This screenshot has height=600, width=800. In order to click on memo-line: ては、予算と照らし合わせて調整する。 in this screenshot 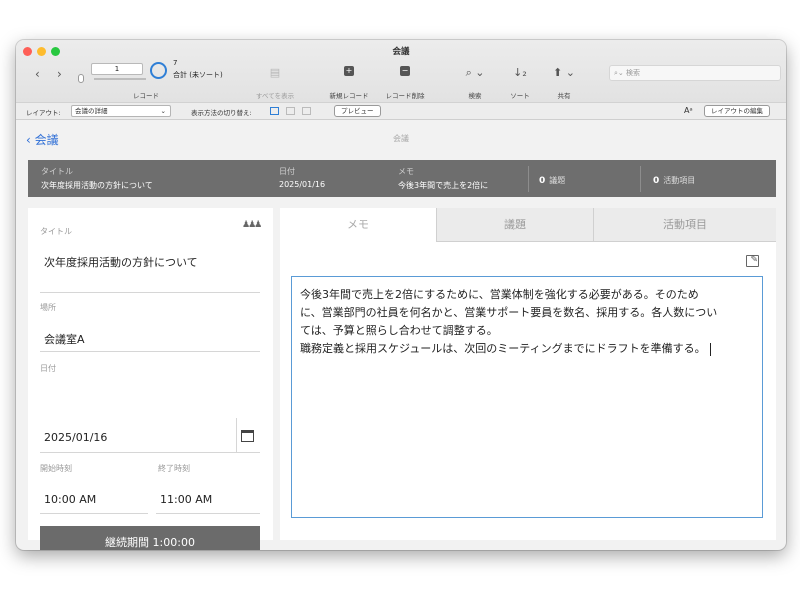, I will do `click(399, 330)`.